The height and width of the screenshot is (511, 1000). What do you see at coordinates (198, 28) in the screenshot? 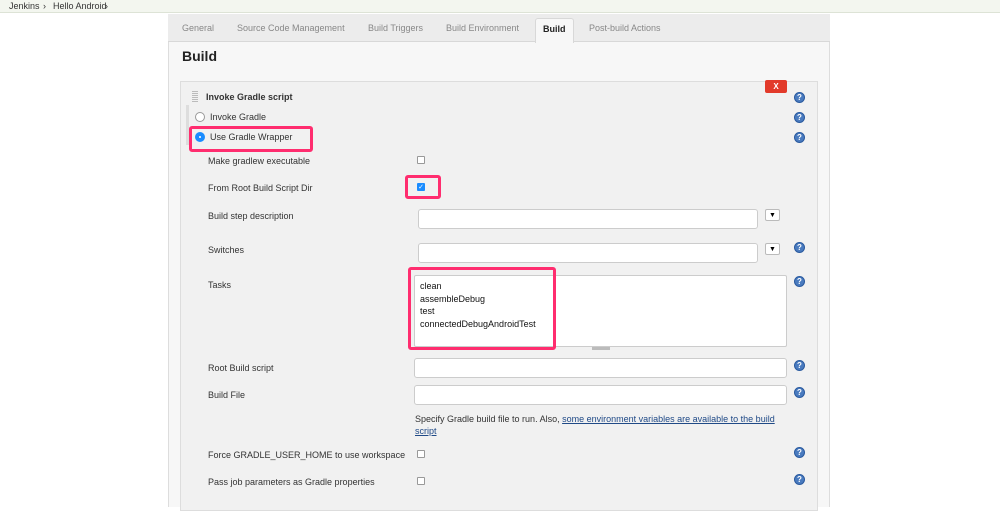
I see `tab-general: General` at bounding box center [198, 28].